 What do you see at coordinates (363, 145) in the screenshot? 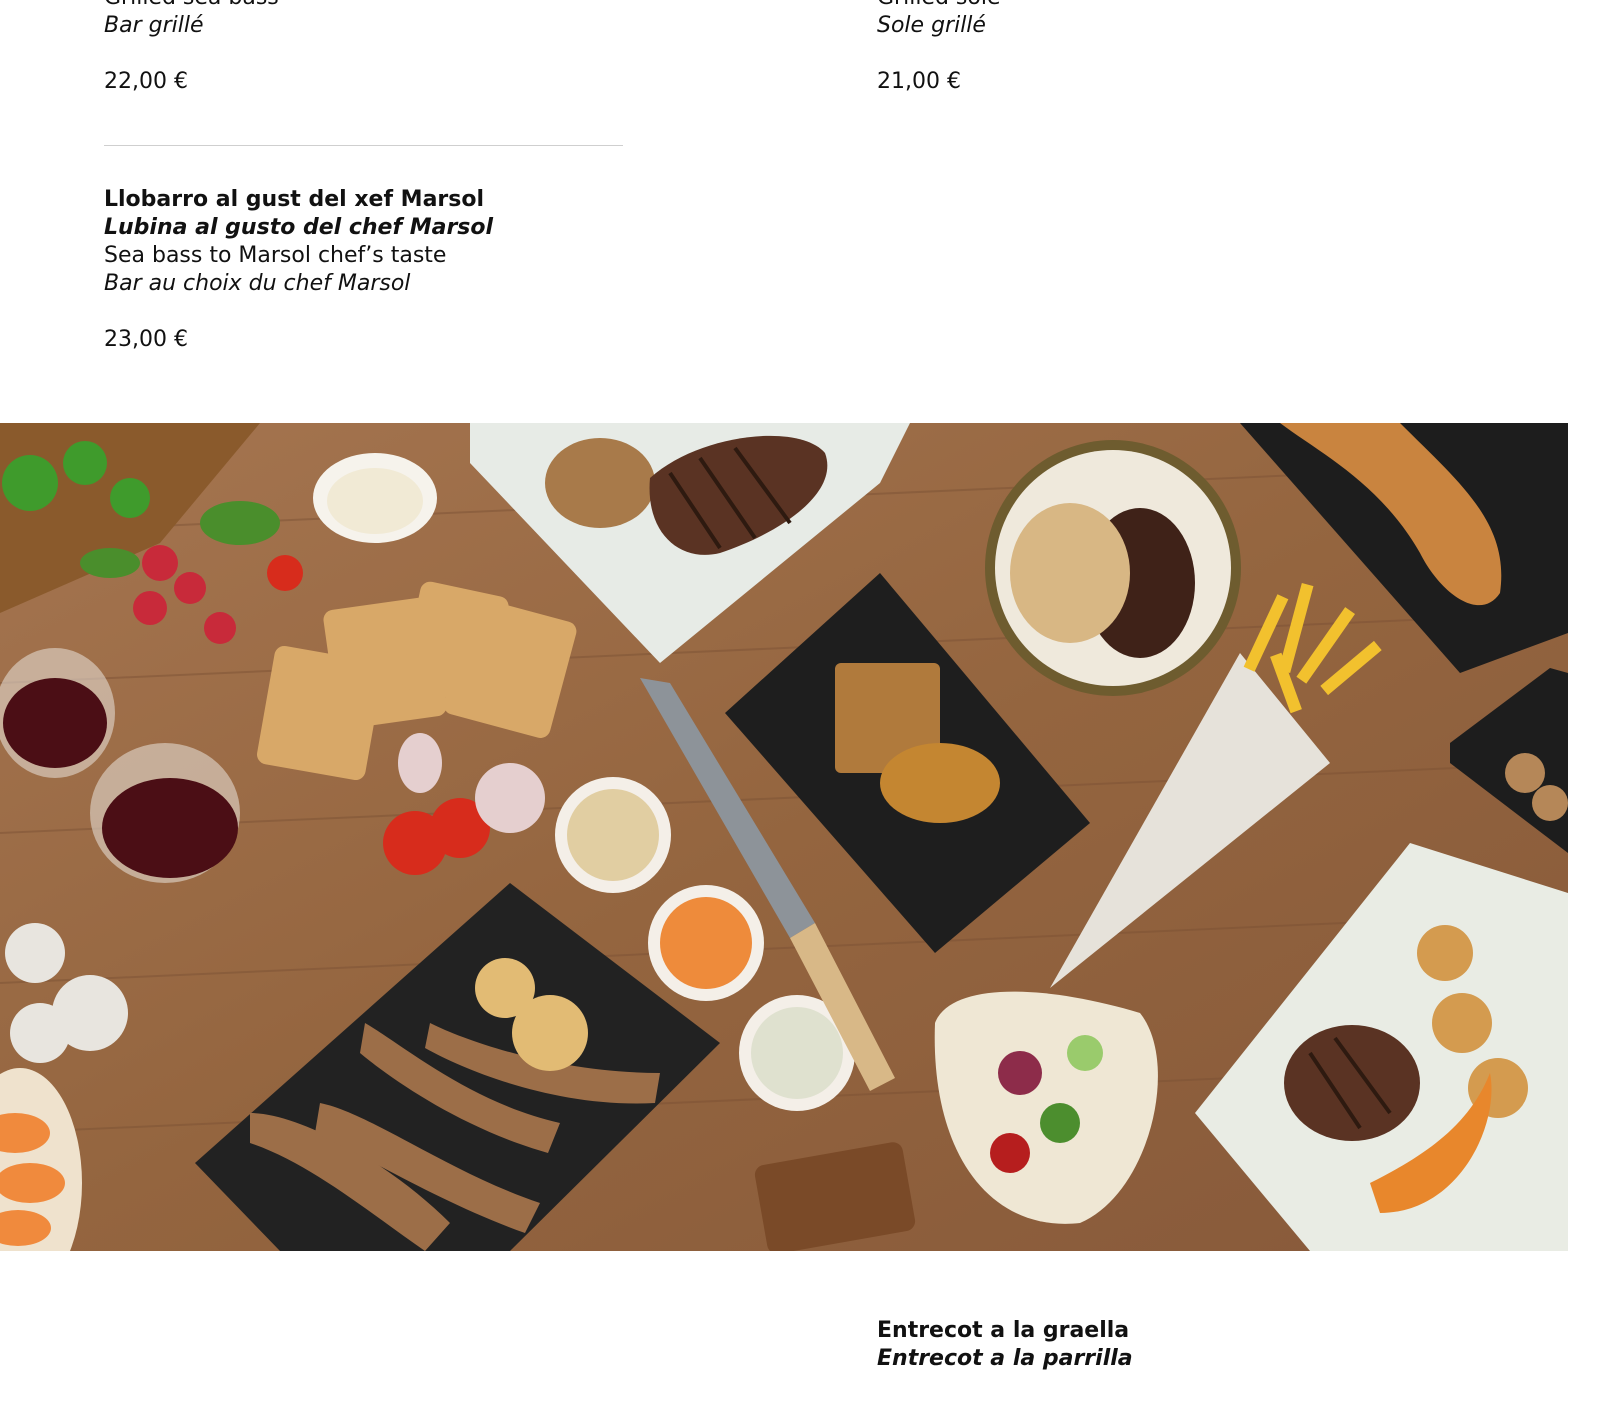
I see `item-divider` at bounding box center [363, 145].